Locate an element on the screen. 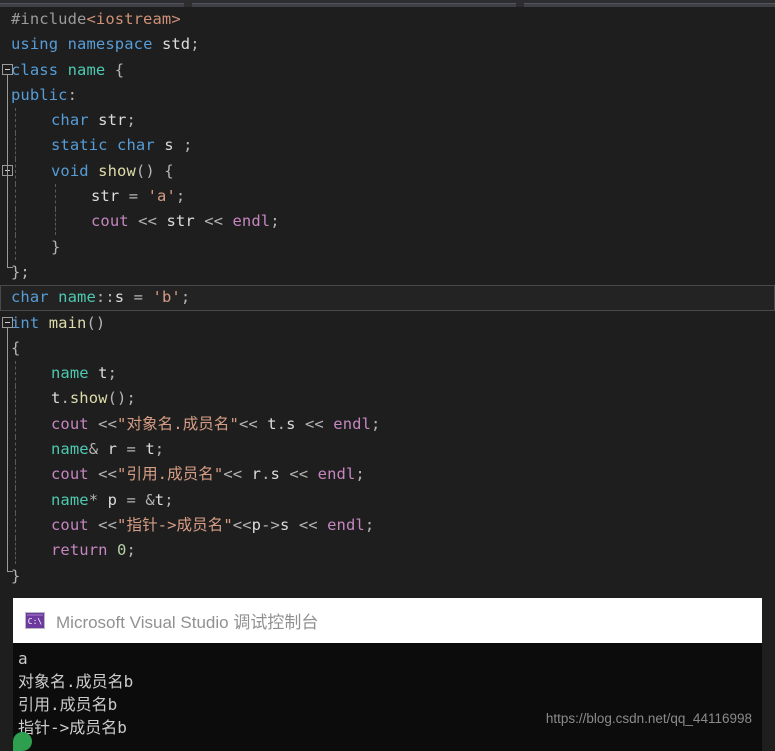 The height and width of the screenshot is (751, 775). code-line-text: } is located at coordinates (15, 576).